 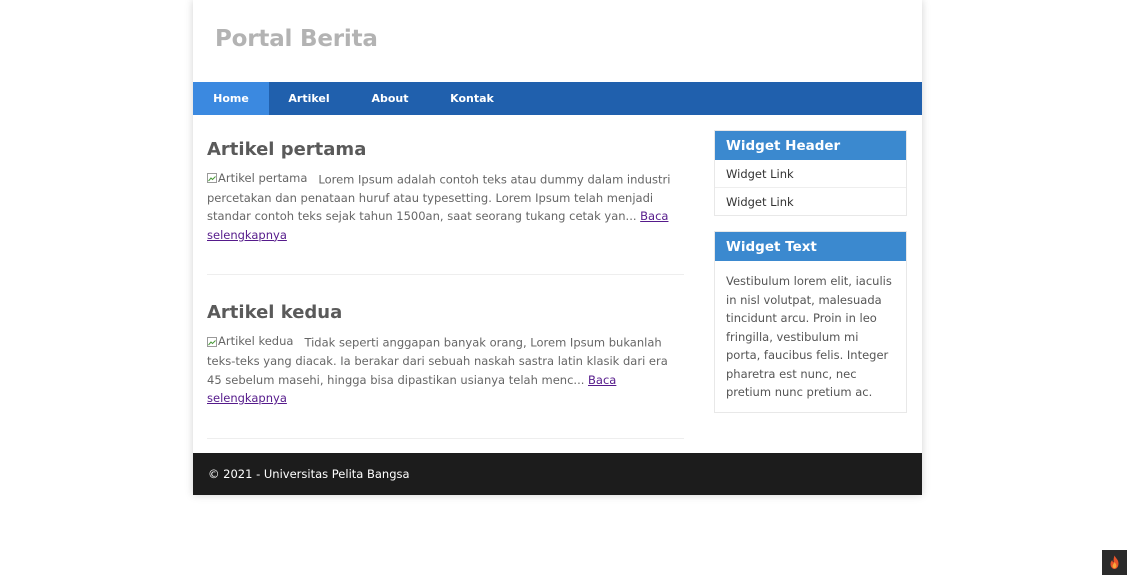 I want to click on site-title: Portal Berita, so click(x=296, y=39).